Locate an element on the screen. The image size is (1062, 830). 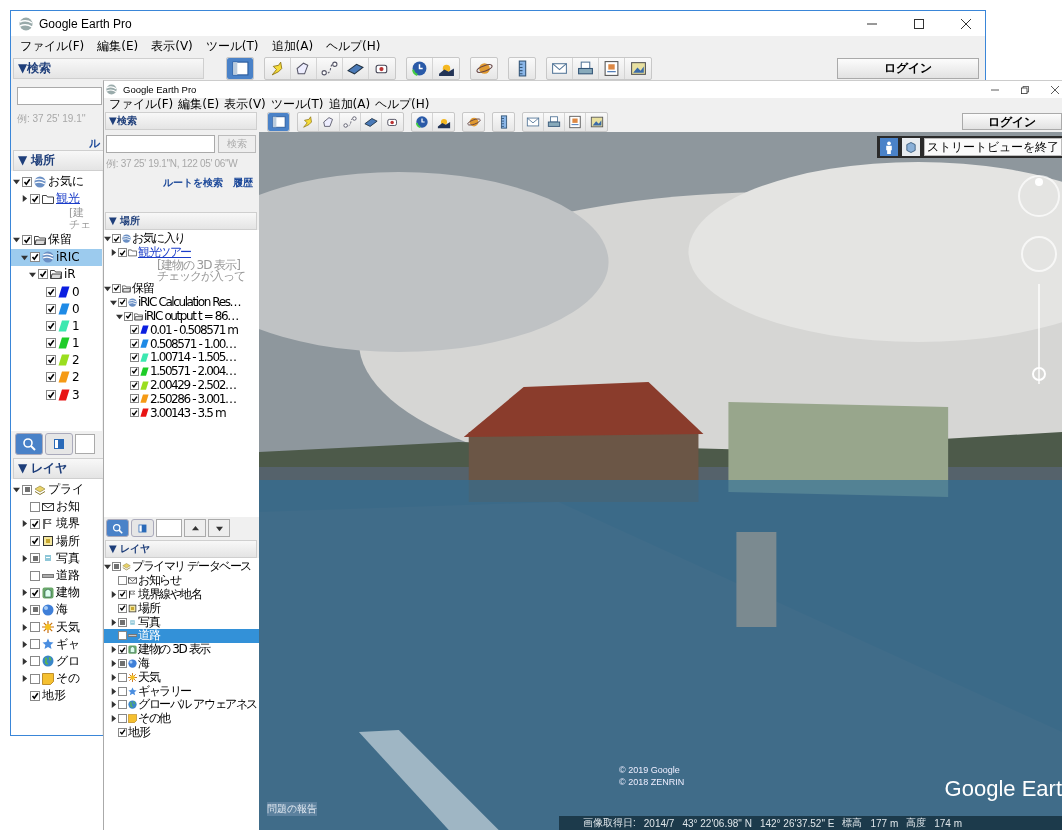
tree-item: 天気 is located at coordinates (56, 627).